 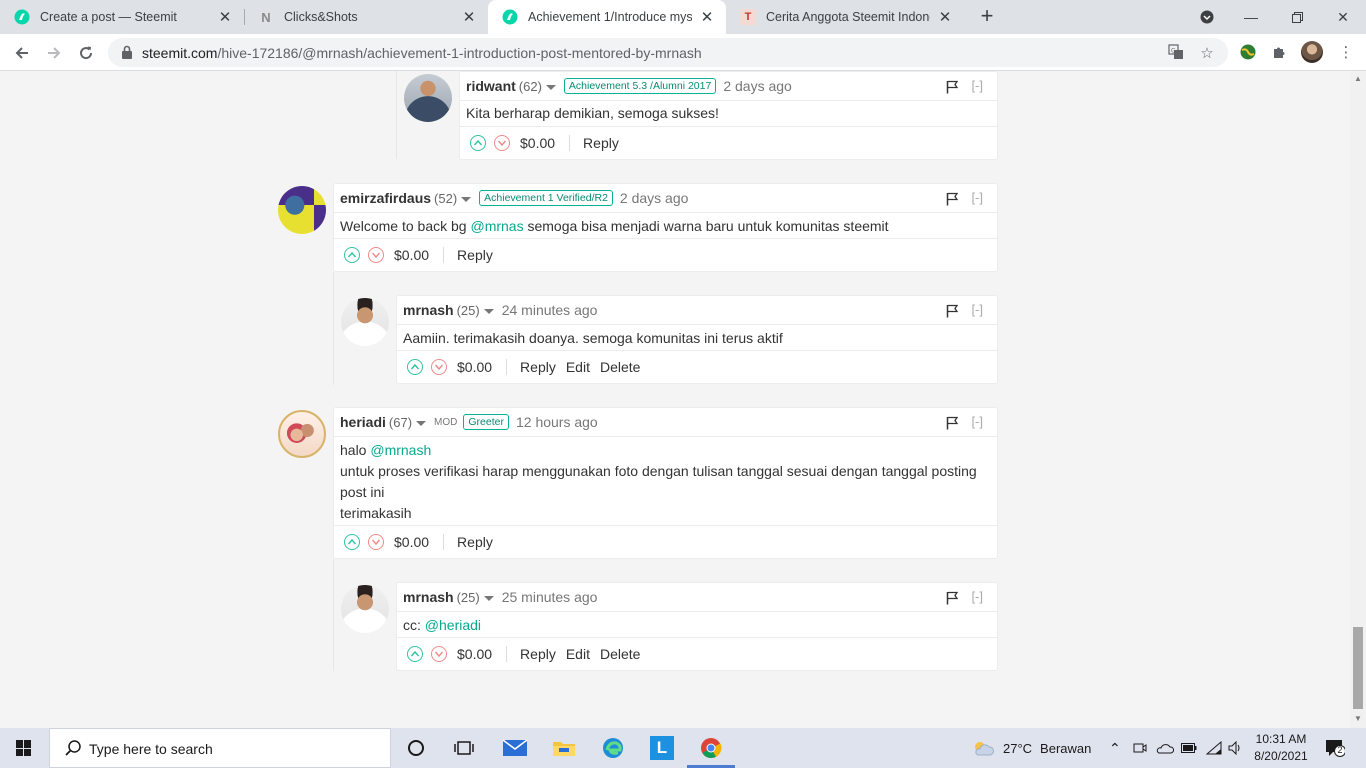 I want to click on edge-icon, so click(x=613, y=748).